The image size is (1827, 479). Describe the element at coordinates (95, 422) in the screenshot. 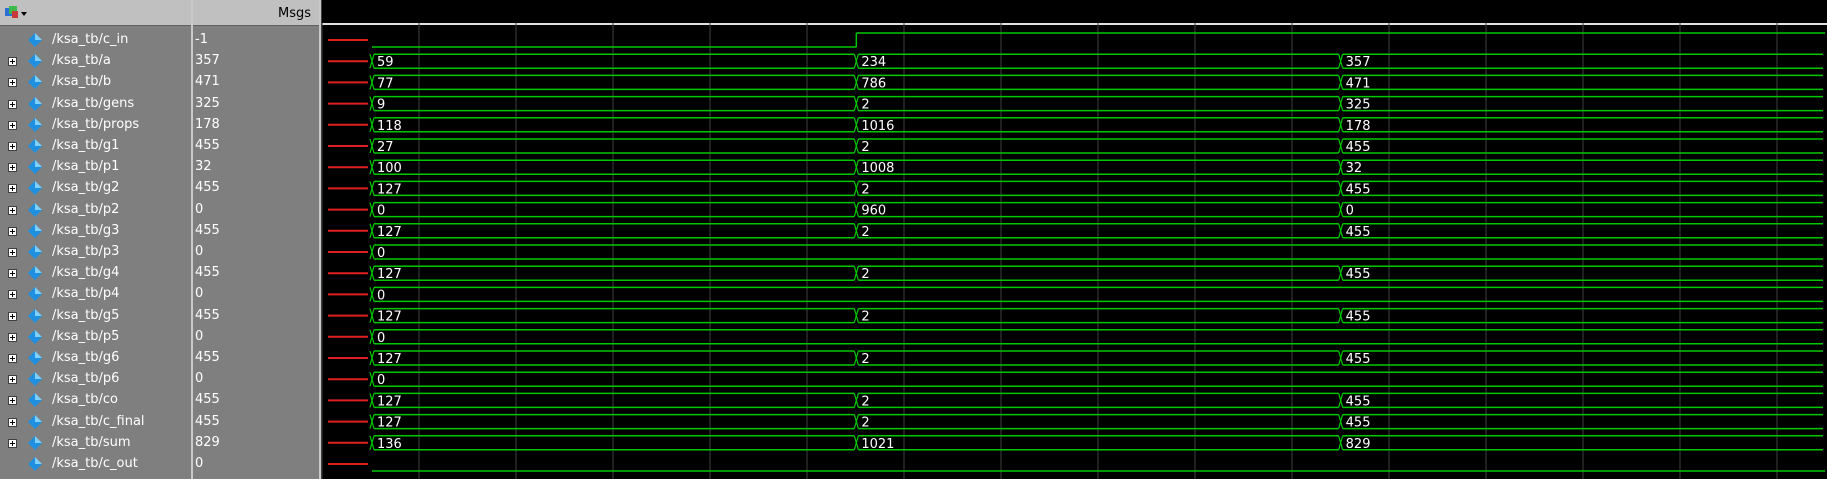

I see `signal-row: /ksa_tb/c_final` at that location.